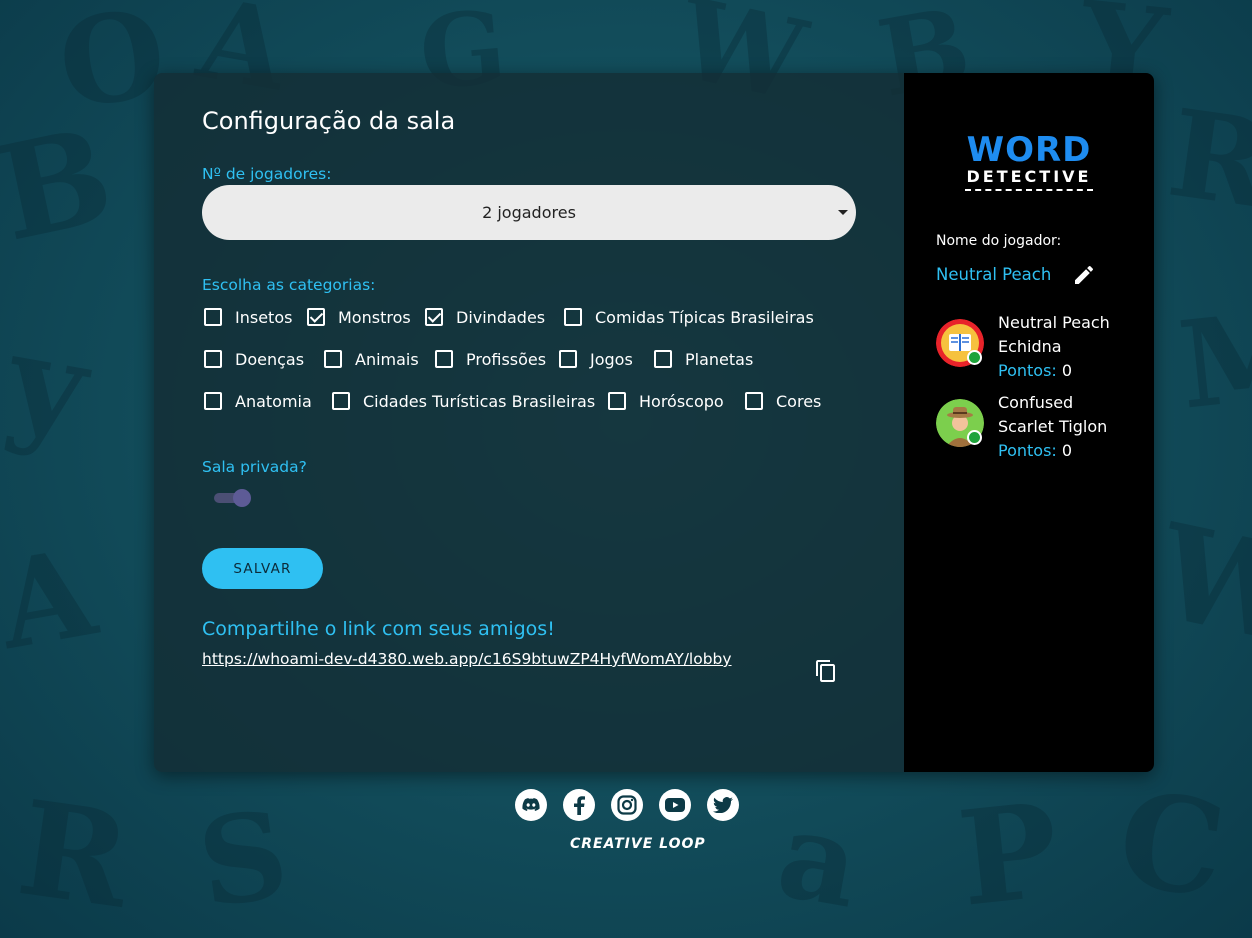 Image resolution: width=1252 pixels, height=938 pixels. I want to click on youtube-icon, so click(675, 805).